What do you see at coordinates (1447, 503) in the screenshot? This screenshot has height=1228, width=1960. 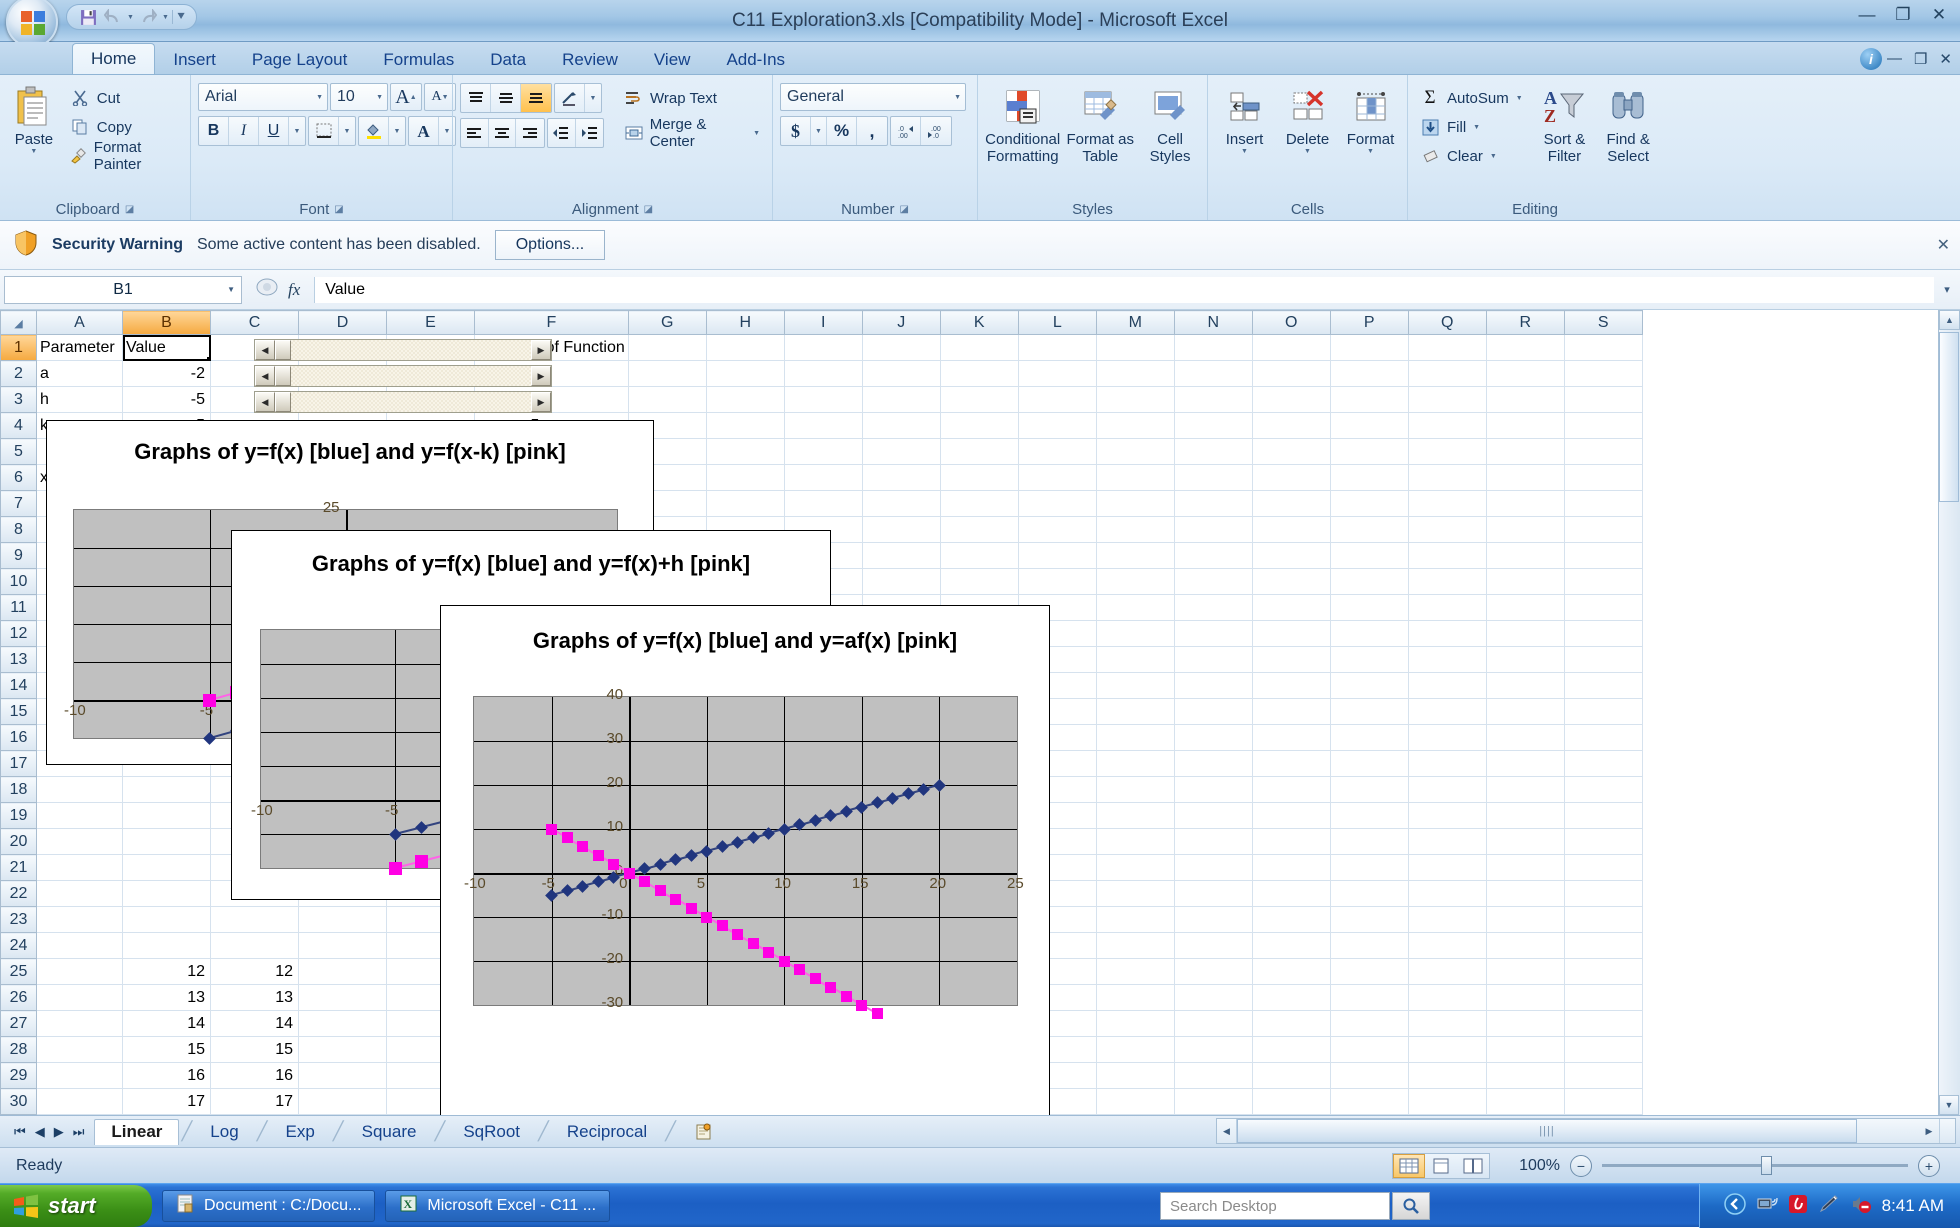 I see `cell-Q7` at bounding box center [1447, 503].